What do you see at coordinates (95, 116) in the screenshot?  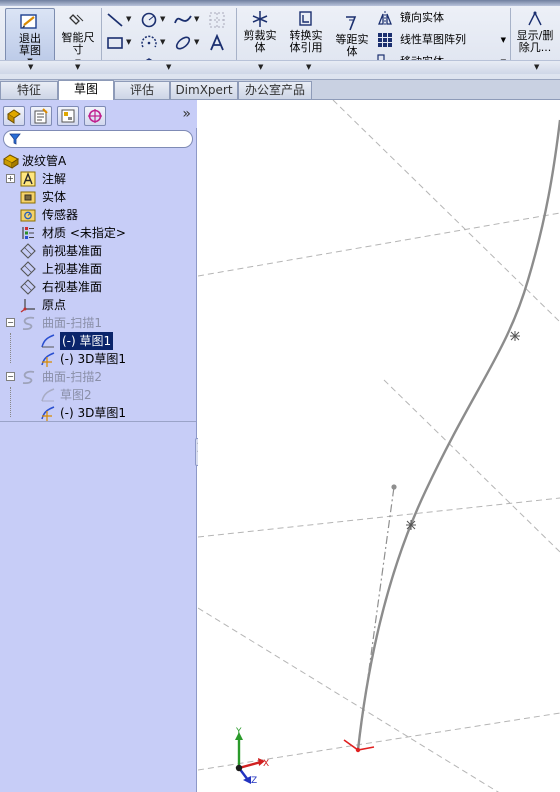 I see `dimxpert-manager-tab` at bounding box center [95, 116].